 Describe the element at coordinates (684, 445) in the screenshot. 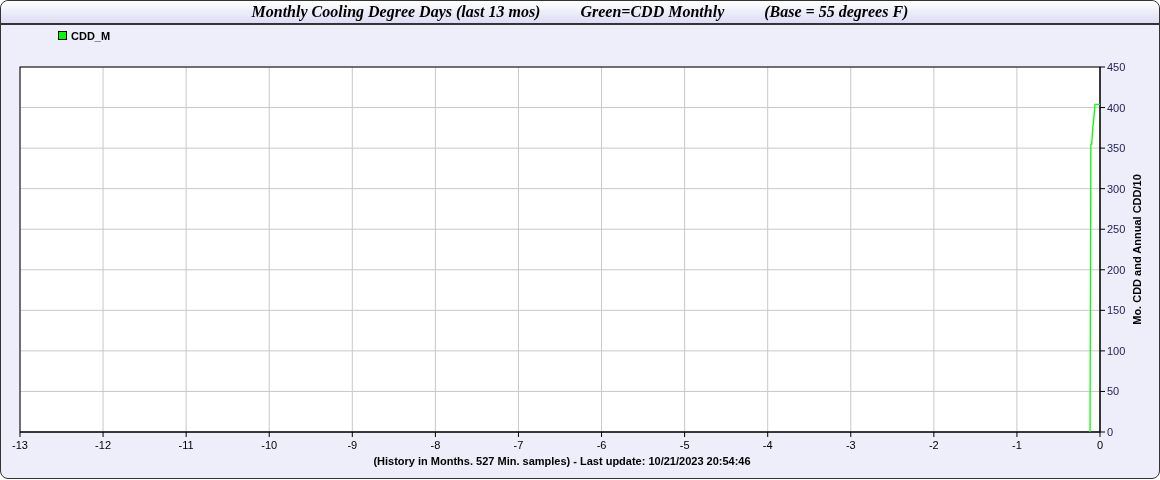

I see `x-tick-label: -5` at that location.